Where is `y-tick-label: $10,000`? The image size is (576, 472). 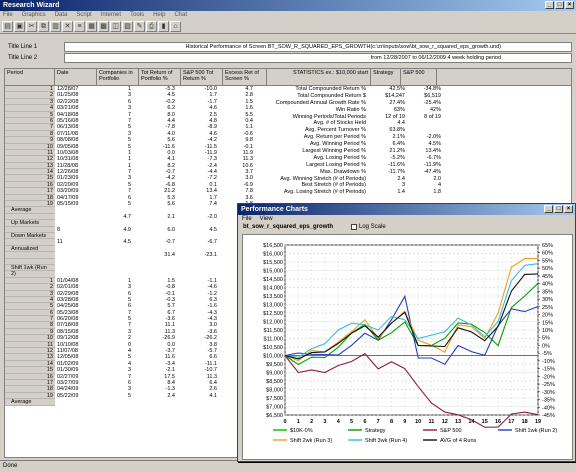 y-tick-label: $10,000 is located at coordinates (273, 357).